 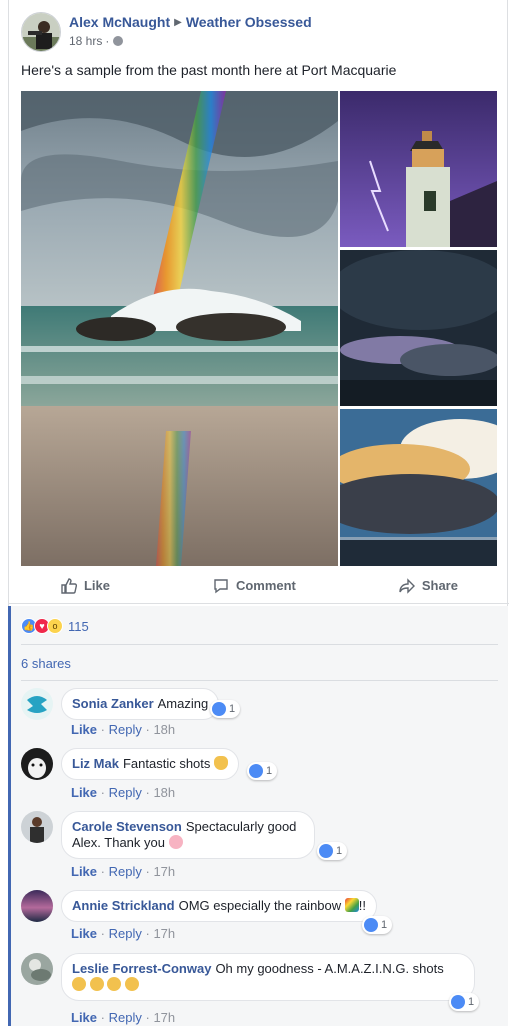 What do you see at coordinates (439, 585) in the screenshot?
I see `share-button-label: Share` at bounding box center [439, 585].